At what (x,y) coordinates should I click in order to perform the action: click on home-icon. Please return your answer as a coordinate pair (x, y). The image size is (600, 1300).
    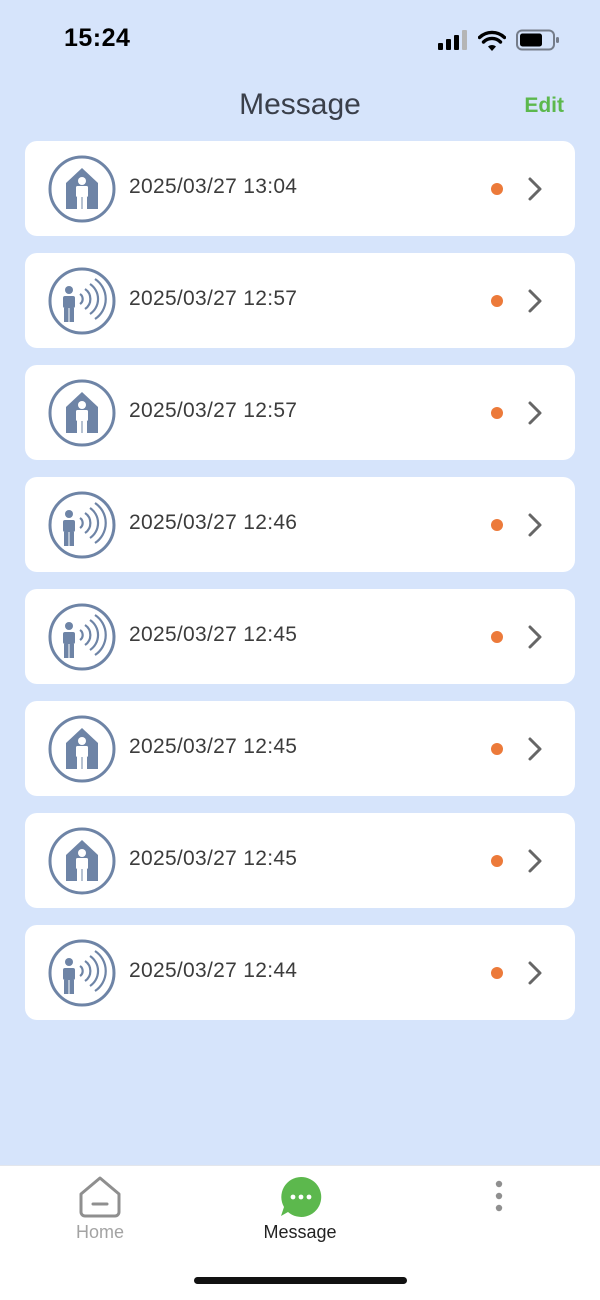
    Looking at the image, I should click on (100, 1197).